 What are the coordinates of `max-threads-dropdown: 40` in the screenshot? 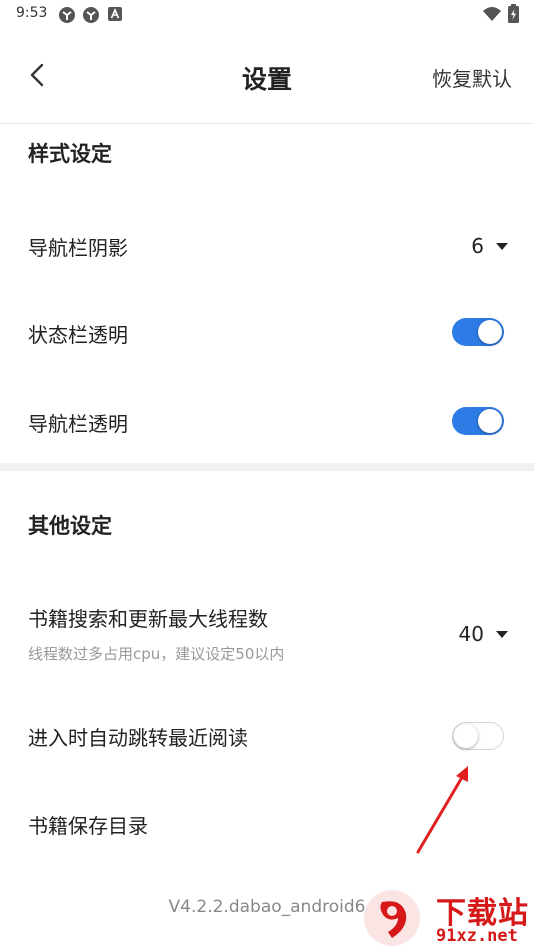 It's located at (483, 634).